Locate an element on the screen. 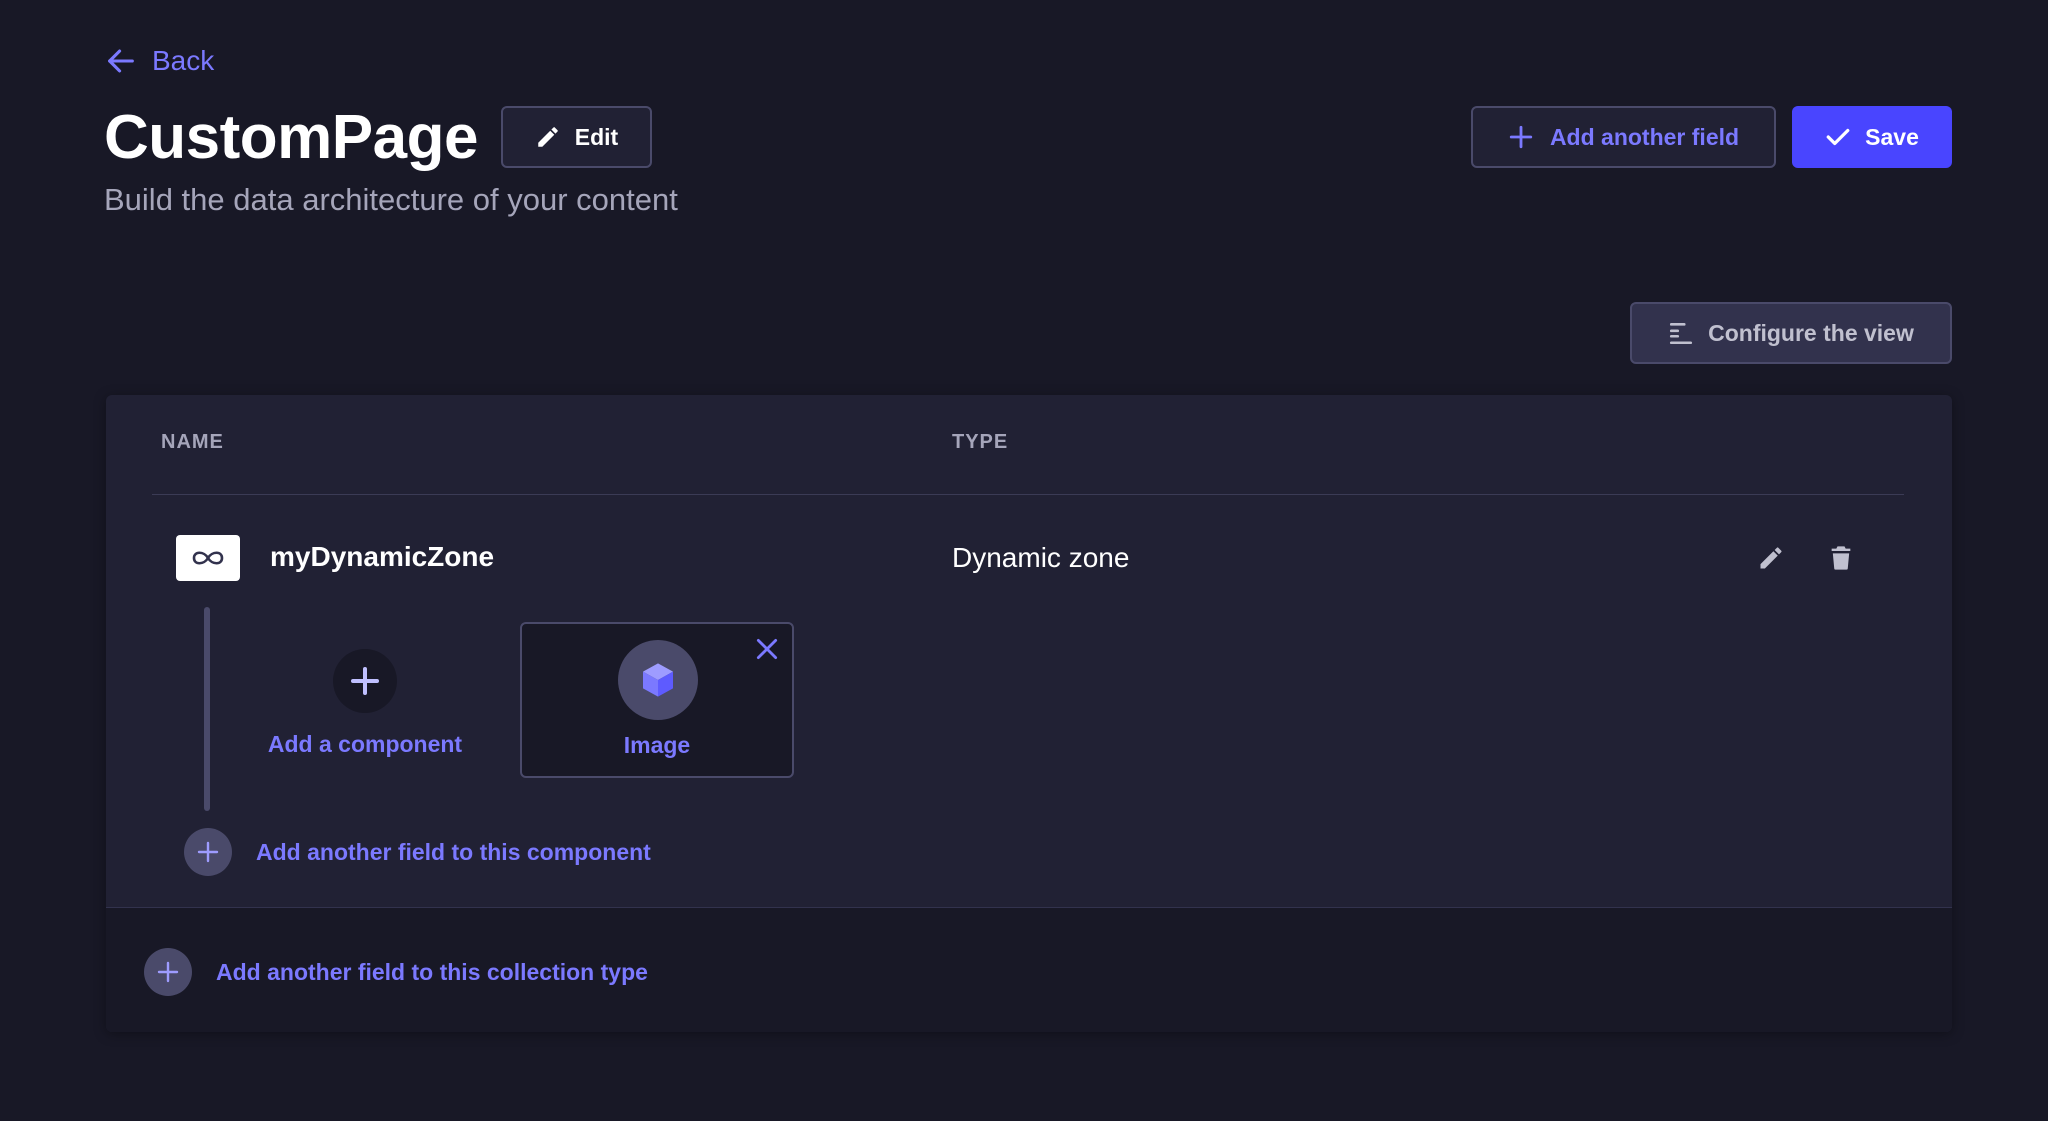  trash-icon is located at coordinates (1841, 558).